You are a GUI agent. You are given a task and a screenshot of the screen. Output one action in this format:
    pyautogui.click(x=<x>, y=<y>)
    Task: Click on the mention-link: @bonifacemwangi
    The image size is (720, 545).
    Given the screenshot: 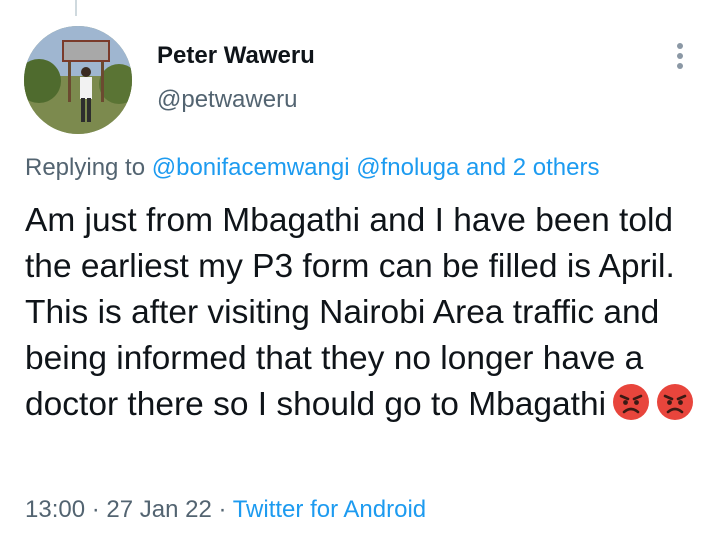 What is the action you would take?
    pyautogui.click(x=251, y=167)
    